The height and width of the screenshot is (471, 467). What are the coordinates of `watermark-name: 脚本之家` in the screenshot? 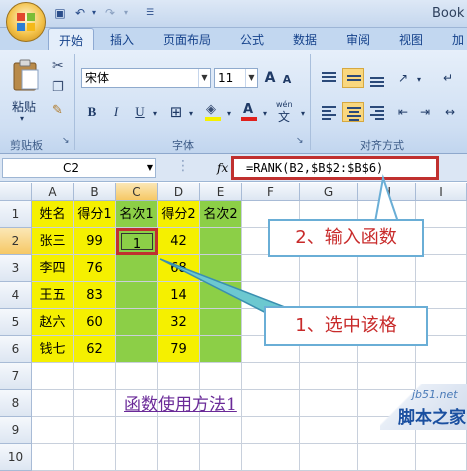 It's located at (432, 418).